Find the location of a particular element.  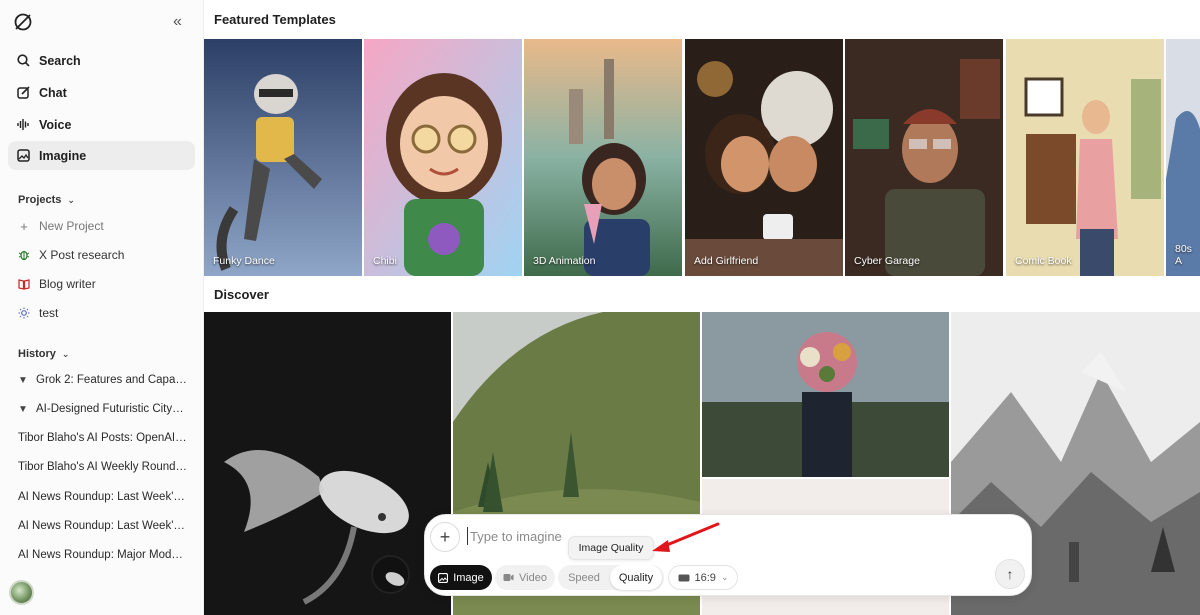

mode-image-label: Image is located at coordinates (468, 577).